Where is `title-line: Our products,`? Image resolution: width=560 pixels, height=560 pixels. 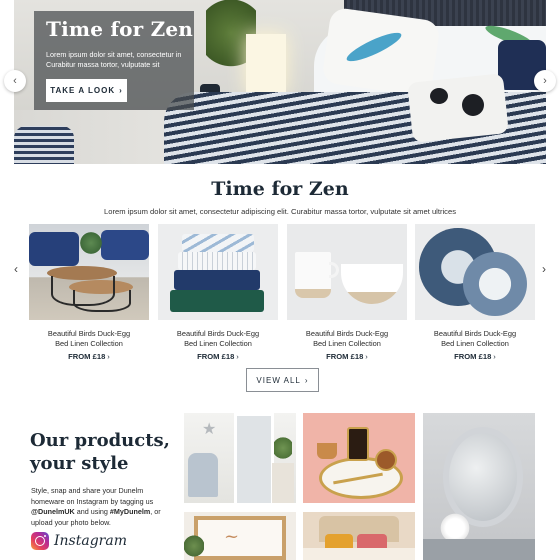 title-line: Our products, is located at coordinates (100, 440).